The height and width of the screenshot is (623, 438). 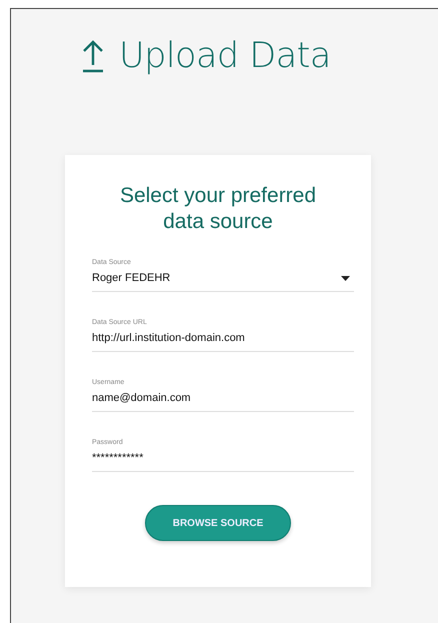 What do you see at coordinates (223, 341) in the screenshot?
I see `input-field: http://url.institution-domain.com` at bounding box center [223, 341].